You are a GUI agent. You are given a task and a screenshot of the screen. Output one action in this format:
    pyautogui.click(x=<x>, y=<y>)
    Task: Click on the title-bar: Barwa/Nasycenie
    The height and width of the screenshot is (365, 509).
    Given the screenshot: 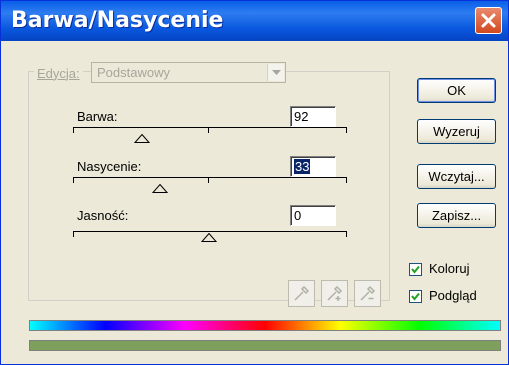 What is the action you would take?
    pyautogui.click(x=254, y=21)
    